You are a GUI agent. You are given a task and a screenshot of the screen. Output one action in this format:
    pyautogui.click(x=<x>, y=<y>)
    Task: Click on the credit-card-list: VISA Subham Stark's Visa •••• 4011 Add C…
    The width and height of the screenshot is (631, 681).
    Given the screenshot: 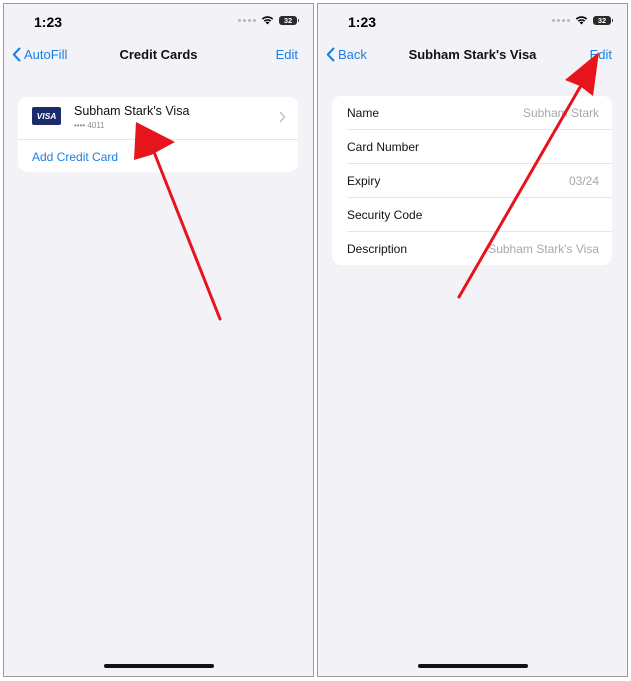 What is the action you would take?
    pyautogui.click(x=158, y=134)
    